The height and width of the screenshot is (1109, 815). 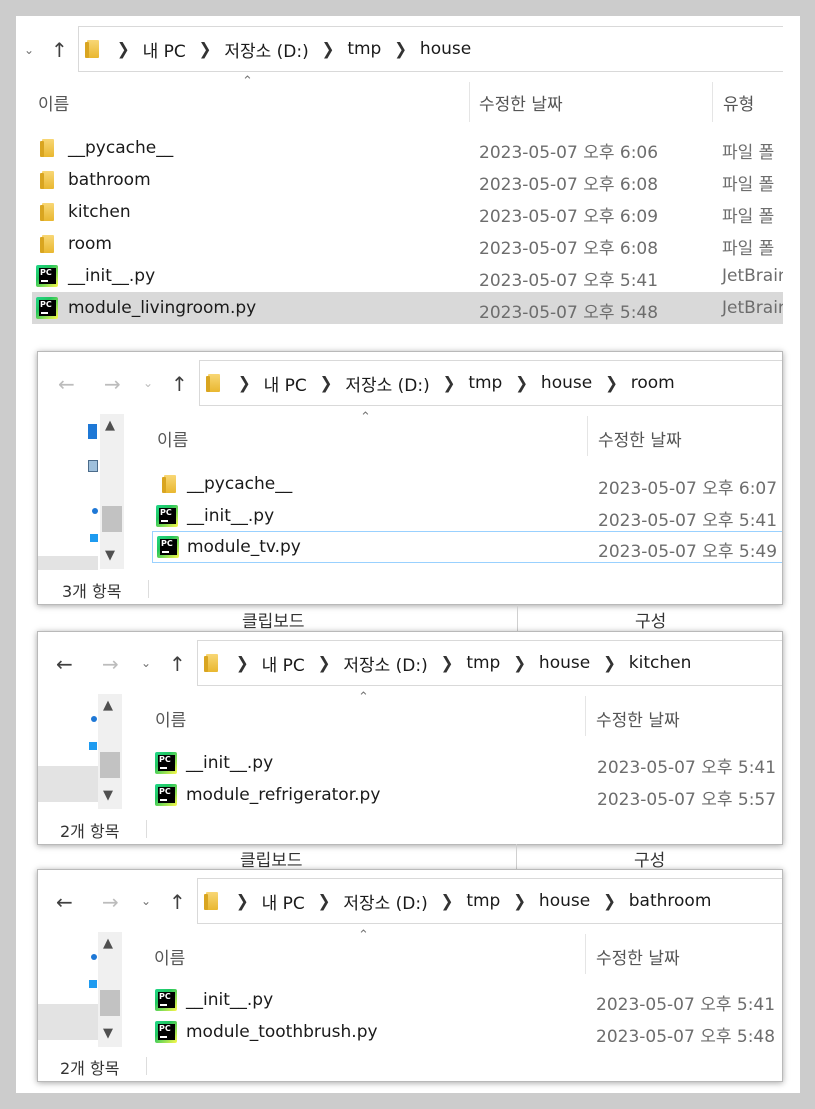 I want to click on file-date: 2023-05-07 오후 6:08, so click(x=569, y=249).